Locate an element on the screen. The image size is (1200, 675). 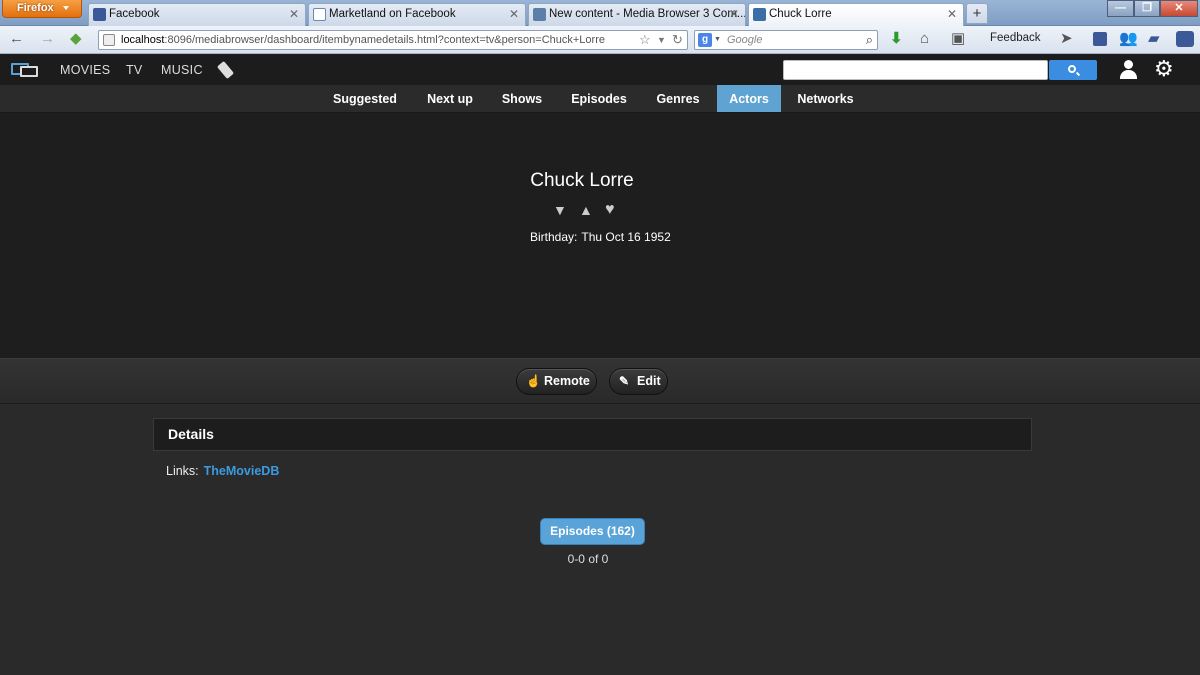
user-icon is located at coordinates (1128, 69).